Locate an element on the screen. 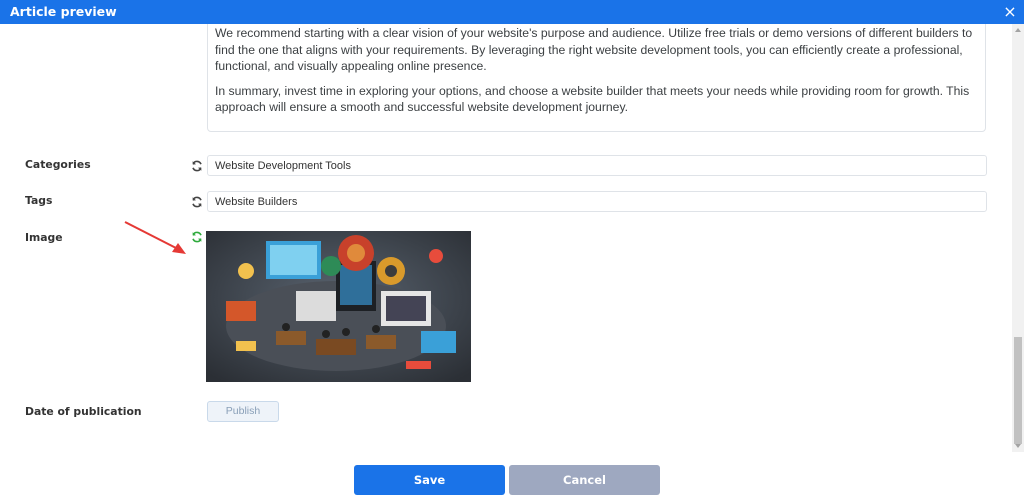 The width and height of the screenshot is (1024, 504). scroll-down-icon is located at coordinates (1018, 446).